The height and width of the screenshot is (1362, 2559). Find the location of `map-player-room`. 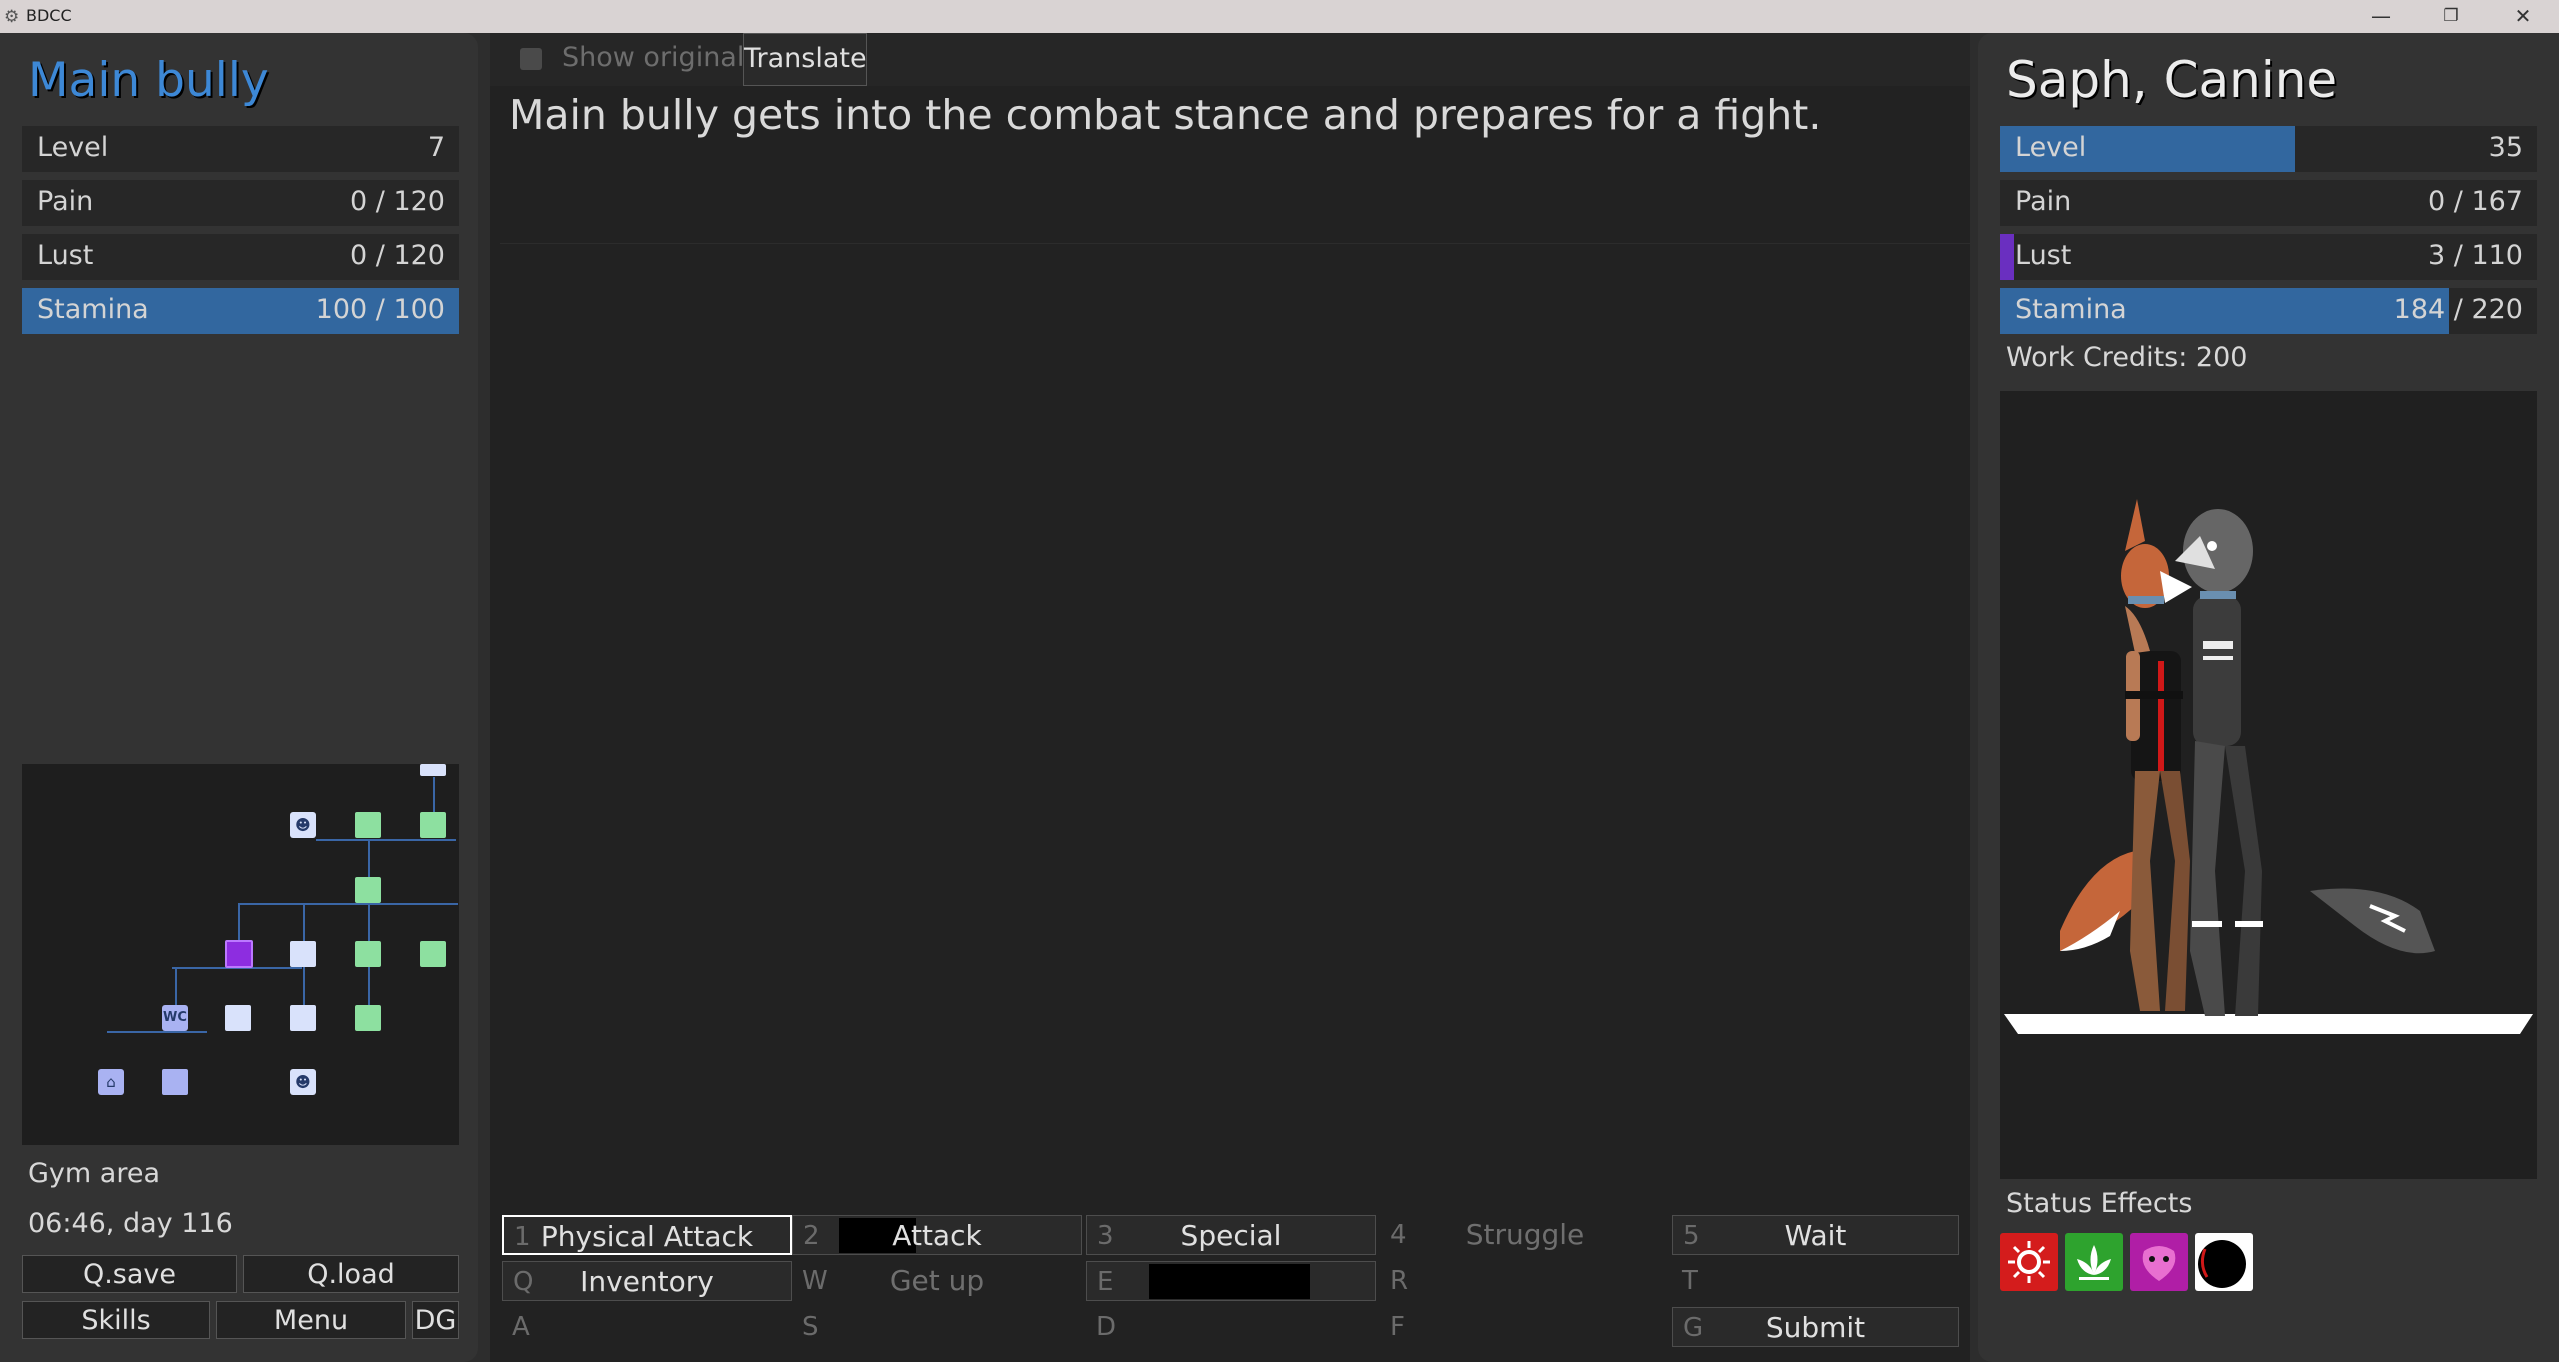

map-player-room is located at coordinates (239, 954).